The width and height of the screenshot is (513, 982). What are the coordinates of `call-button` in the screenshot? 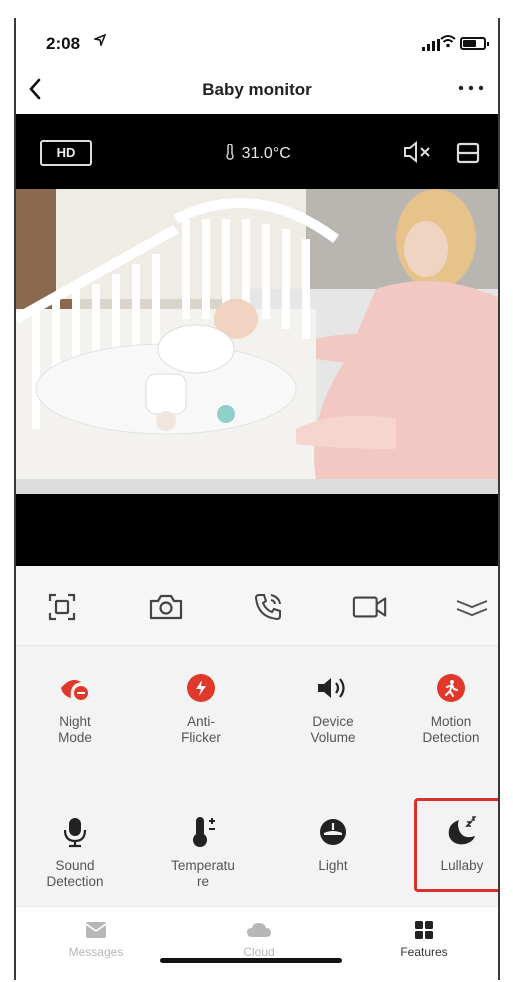 It's located at (268, 607).